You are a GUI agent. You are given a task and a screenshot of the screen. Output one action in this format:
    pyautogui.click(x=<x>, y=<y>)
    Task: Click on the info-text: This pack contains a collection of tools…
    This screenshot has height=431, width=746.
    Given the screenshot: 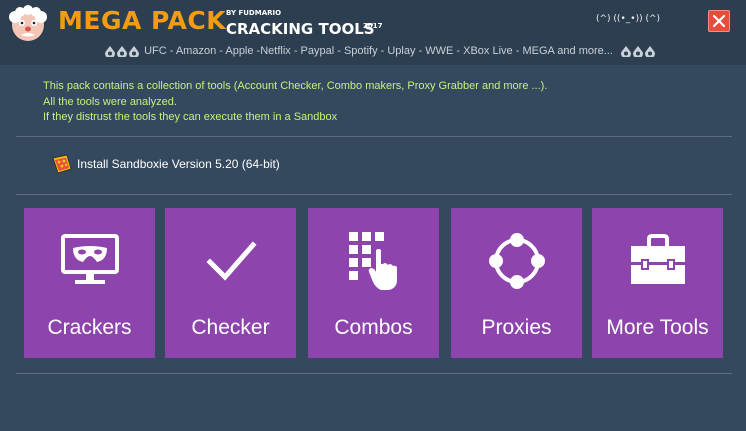 What is the action you would take?
    pyautogui.click(x=295, y=102)
    